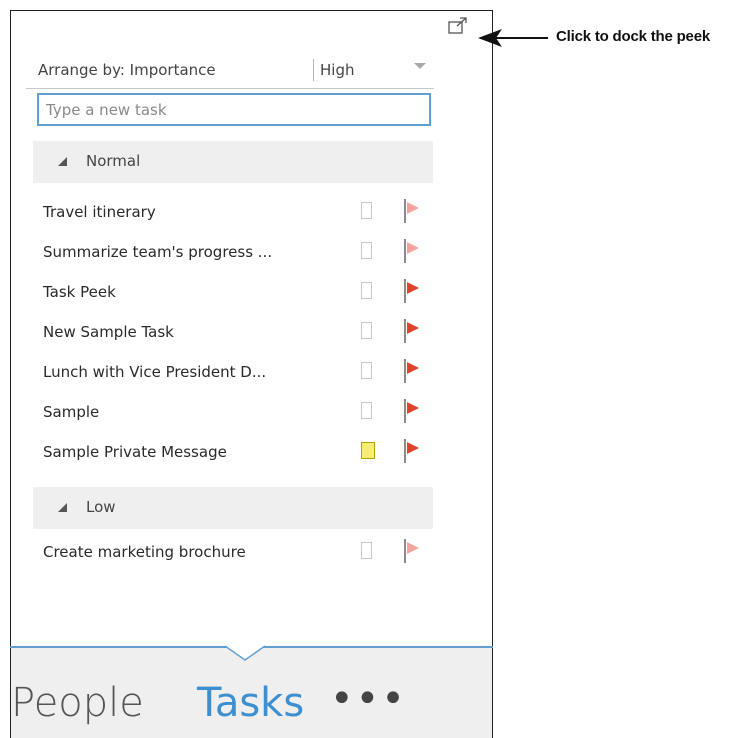 The width and height of the screenshot is (747, 738). I want to click on more-options-icon: •••, so click(368, 699).